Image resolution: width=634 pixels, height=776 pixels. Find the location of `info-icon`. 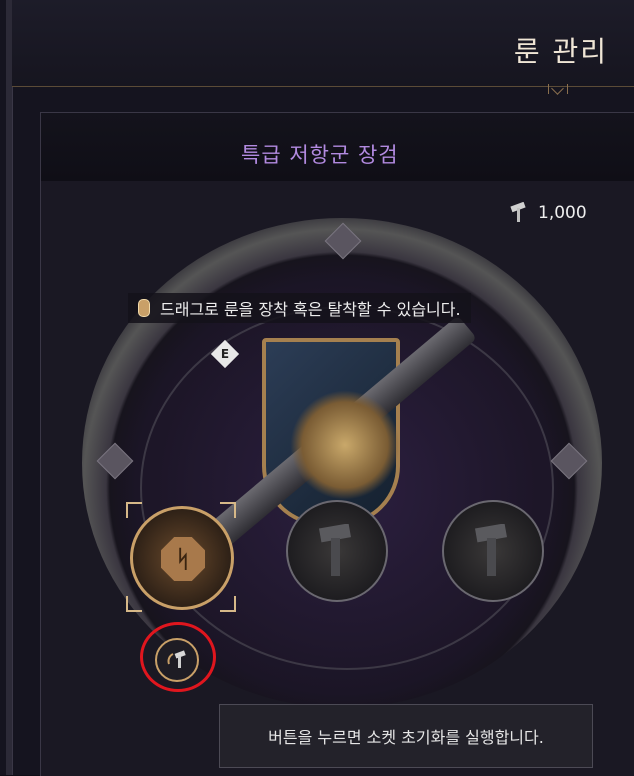

info-icon is located at coordinates (144, 308).